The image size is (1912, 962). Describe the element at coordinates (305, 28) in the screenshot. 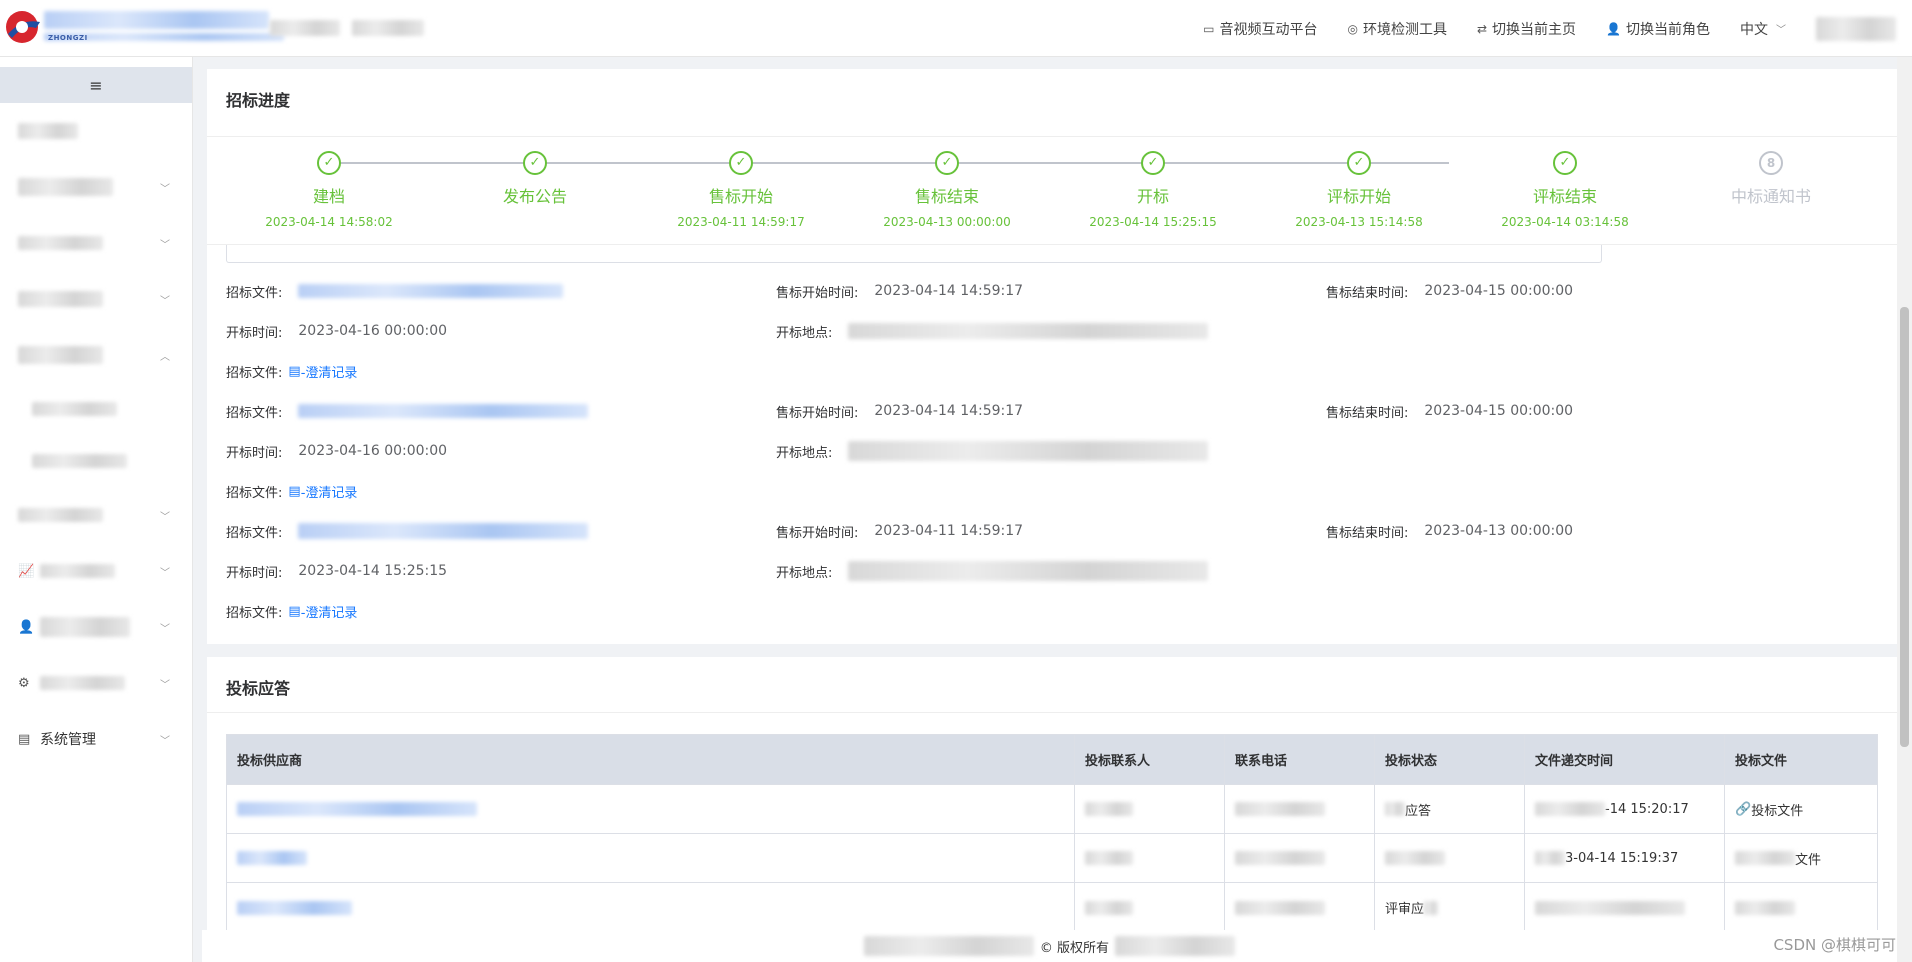

I see `system-name-redacted` at that location.